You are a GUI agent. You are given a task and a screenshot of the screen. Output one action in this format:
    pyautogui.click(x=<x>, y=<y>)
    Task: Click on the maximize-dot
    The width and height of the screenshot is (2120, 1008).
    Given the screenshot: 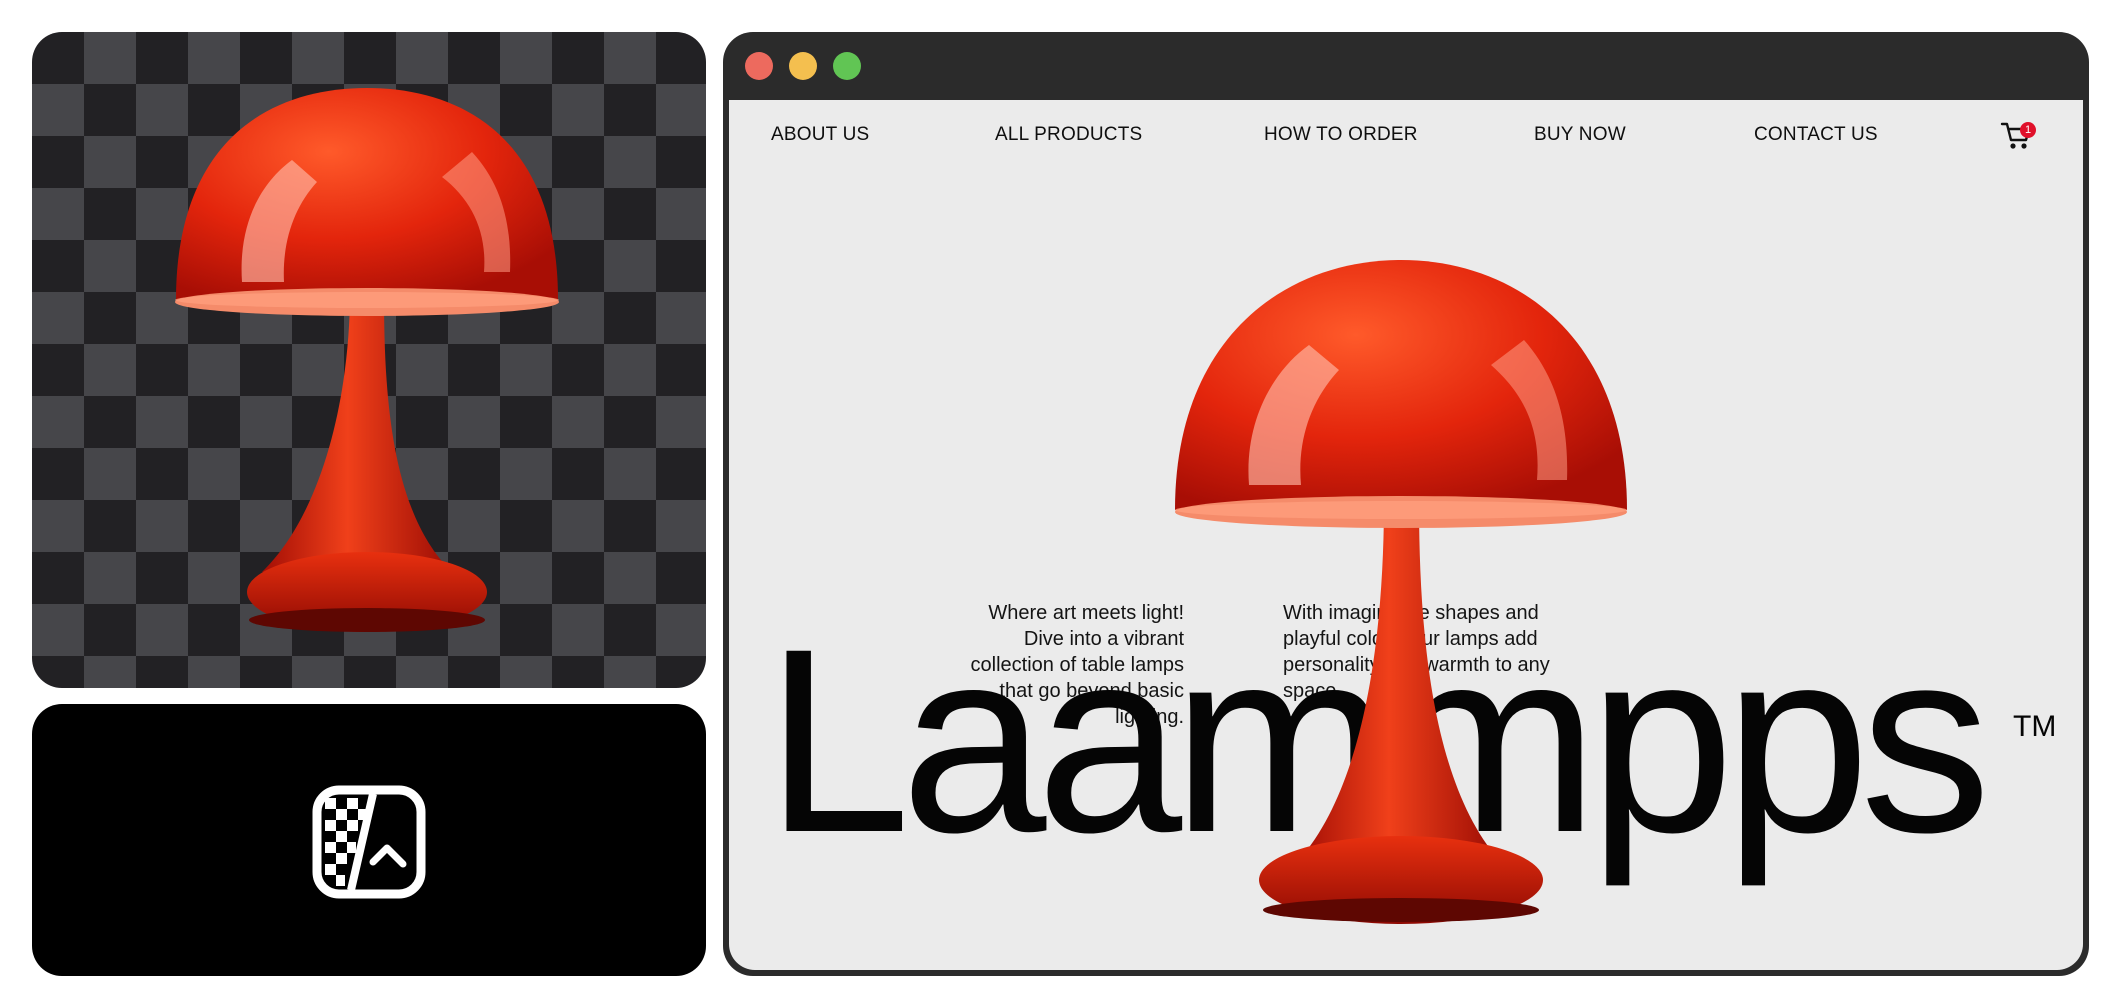 What is the action you would take?
    pyautogui.click(x=847, y=66)
    